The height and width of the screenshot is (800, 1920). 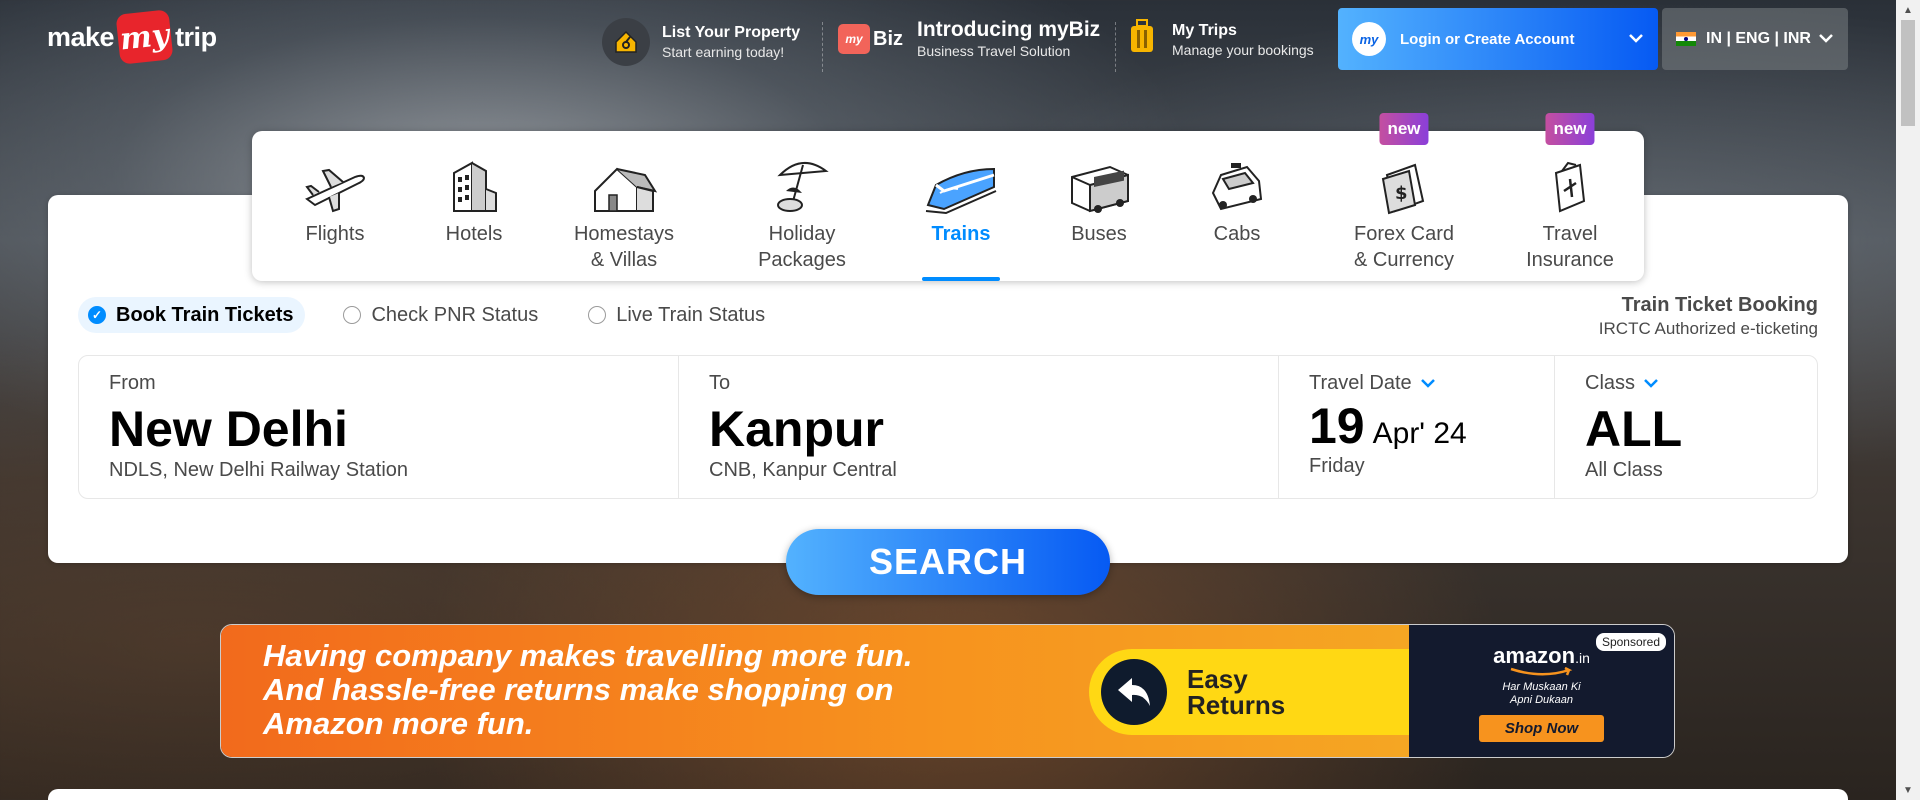 What do you see at coordinates (1204, 30) in the screenshot?
I see `my-trips-title: My Trips` at bounding box center [1204, 30].